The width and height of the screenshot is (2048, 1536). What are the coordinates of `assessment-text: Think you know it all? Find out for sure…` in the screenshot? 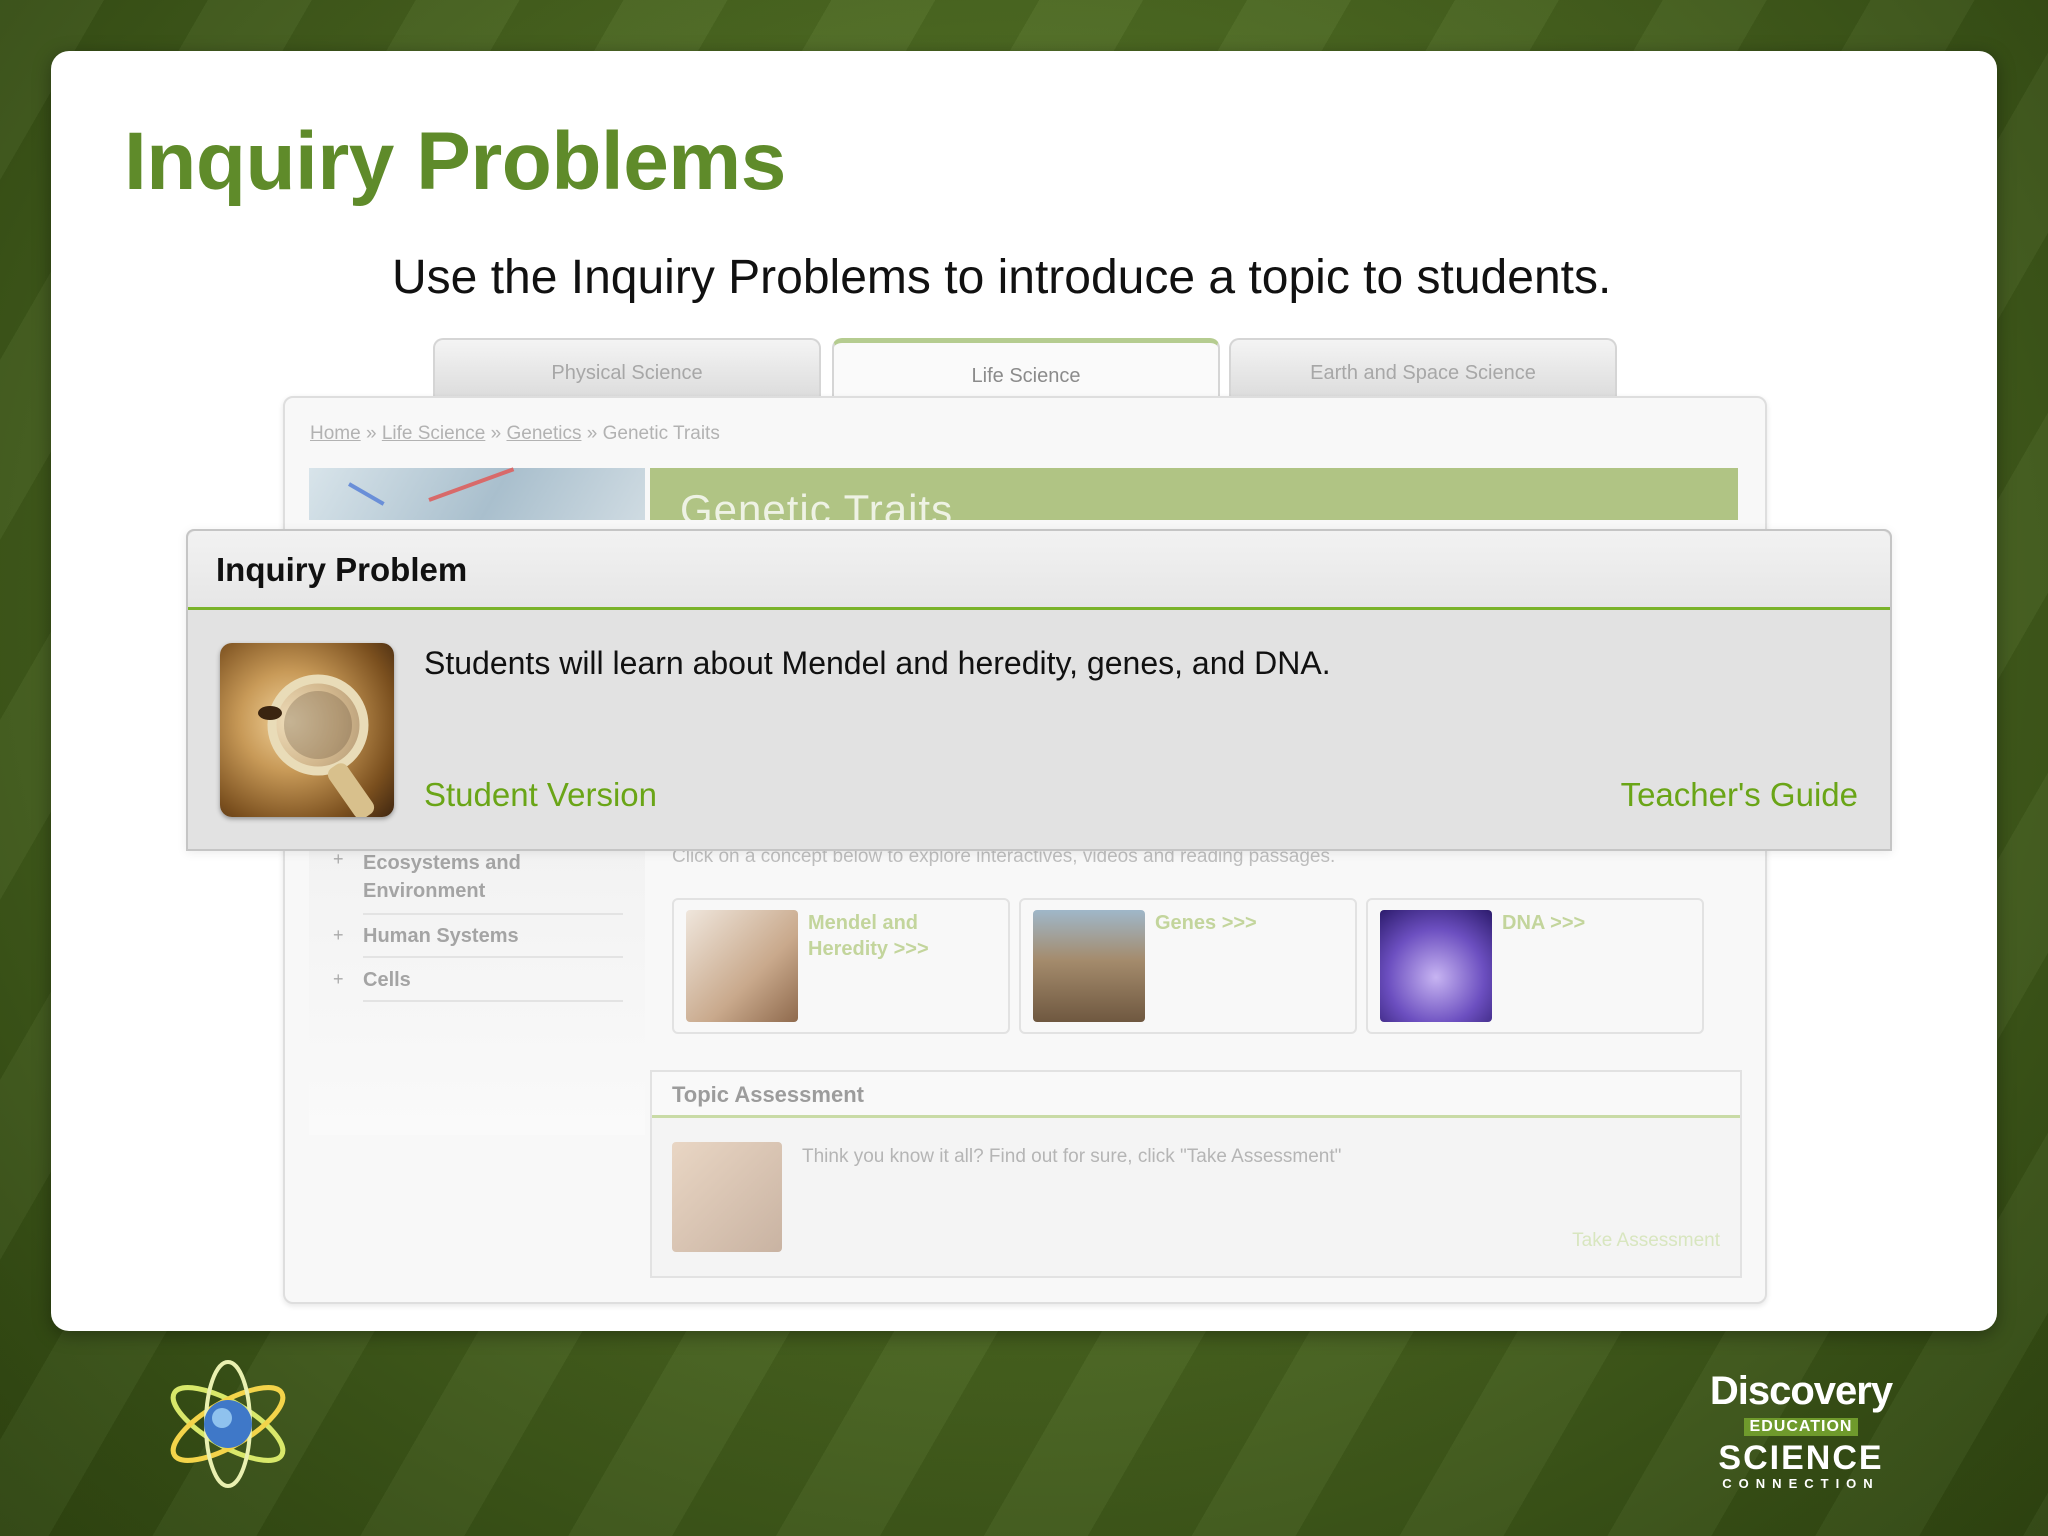 It's located at (1072, 1156).